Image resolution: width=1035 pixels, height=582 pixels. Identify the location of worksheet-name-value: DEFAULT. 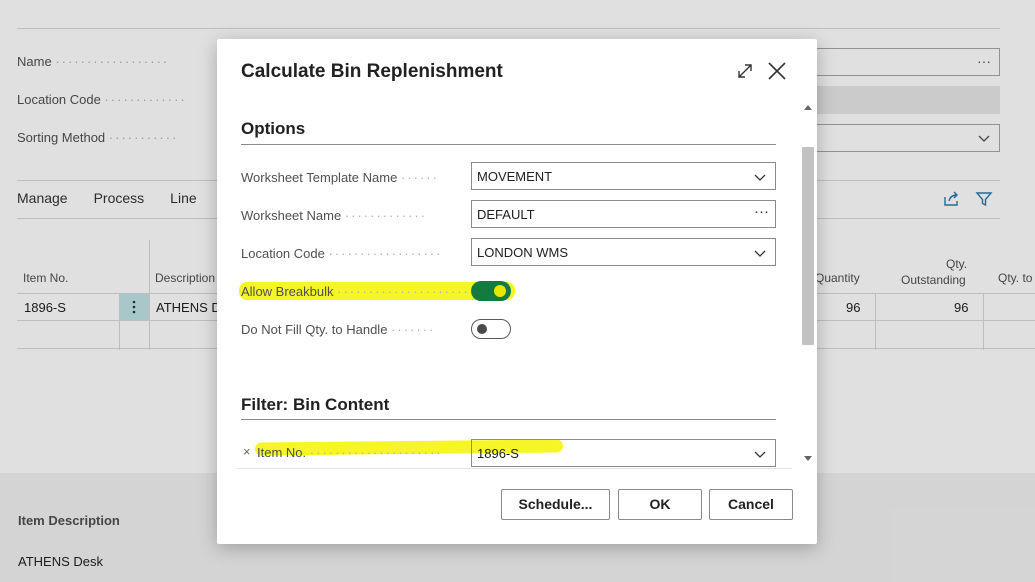
(506, 214).